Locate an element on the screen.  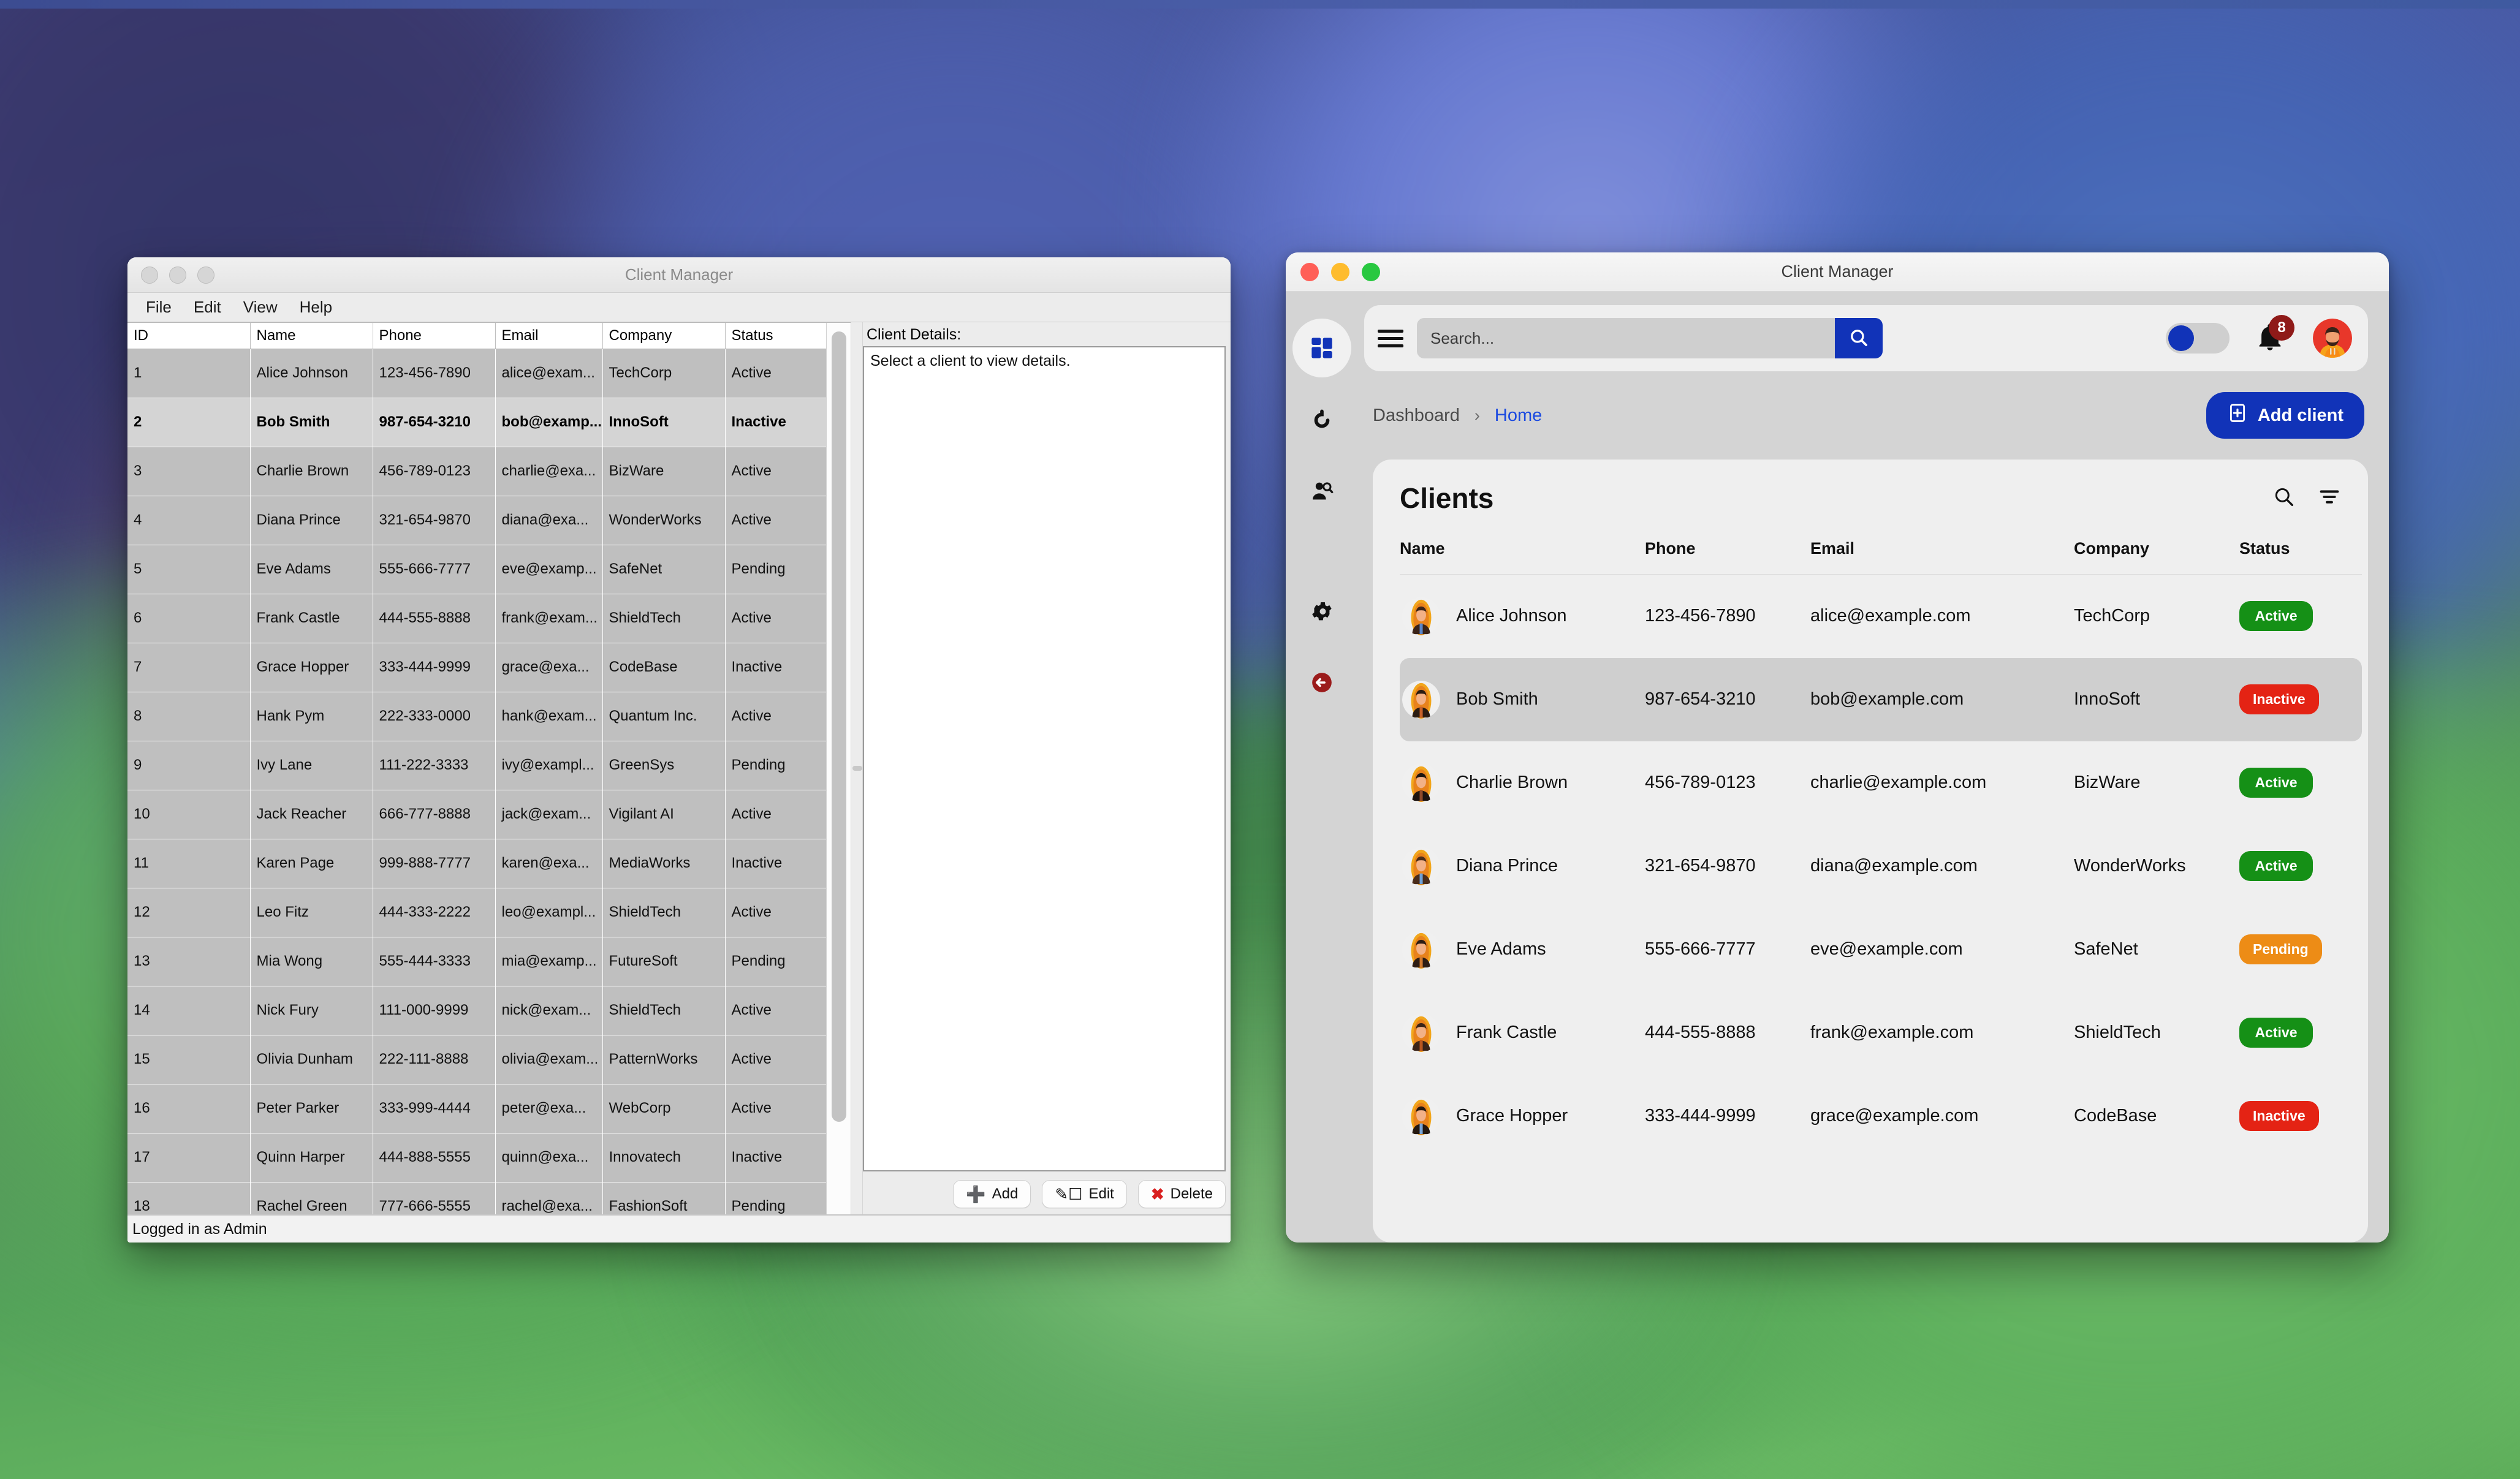
breadcrumb-item-home: Home is located at coordinates (1519, 416).